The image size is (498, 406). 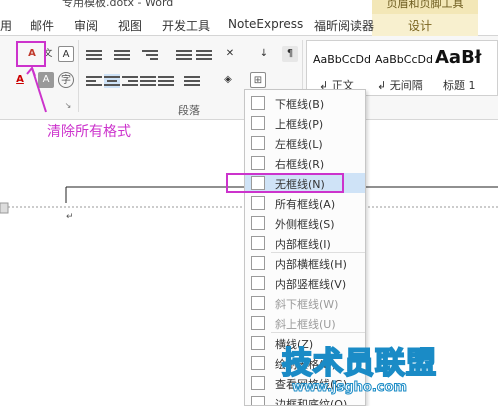 What do you see at coordinates (20, 80) in the screenshot?
I see `font-color-icon: A` at bounding box center [20, 80].